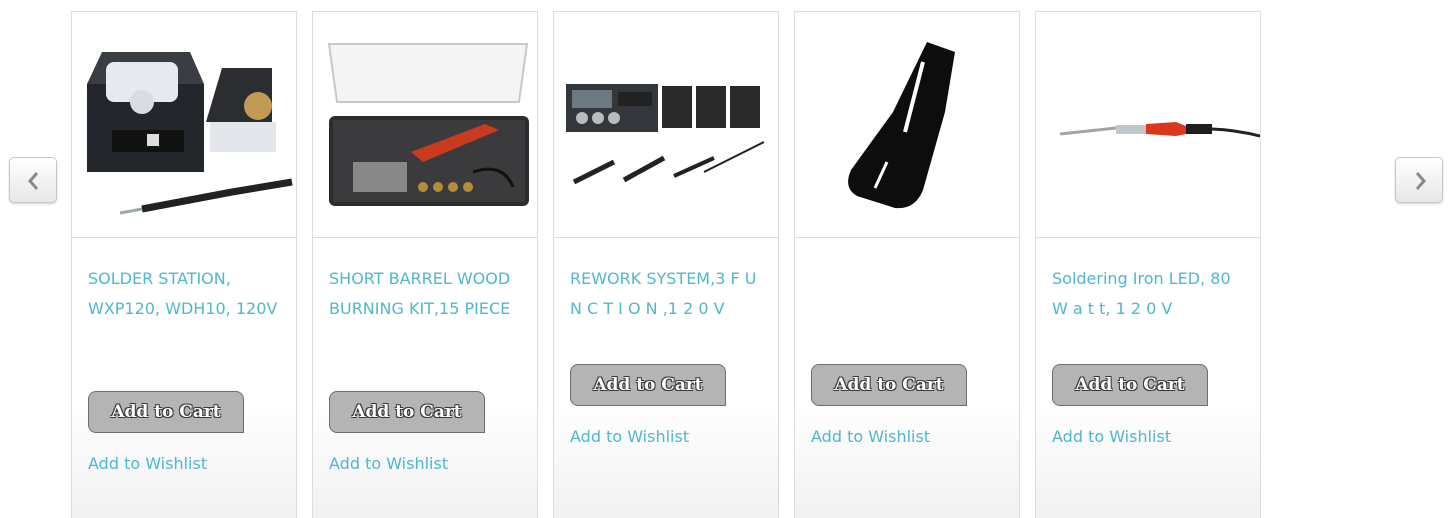 This screenshot has height=518, width=1453. What do you see at coordinates (190, 133) in the screenshot?
I see `solder-station-image` at bounding box center [190, 133].